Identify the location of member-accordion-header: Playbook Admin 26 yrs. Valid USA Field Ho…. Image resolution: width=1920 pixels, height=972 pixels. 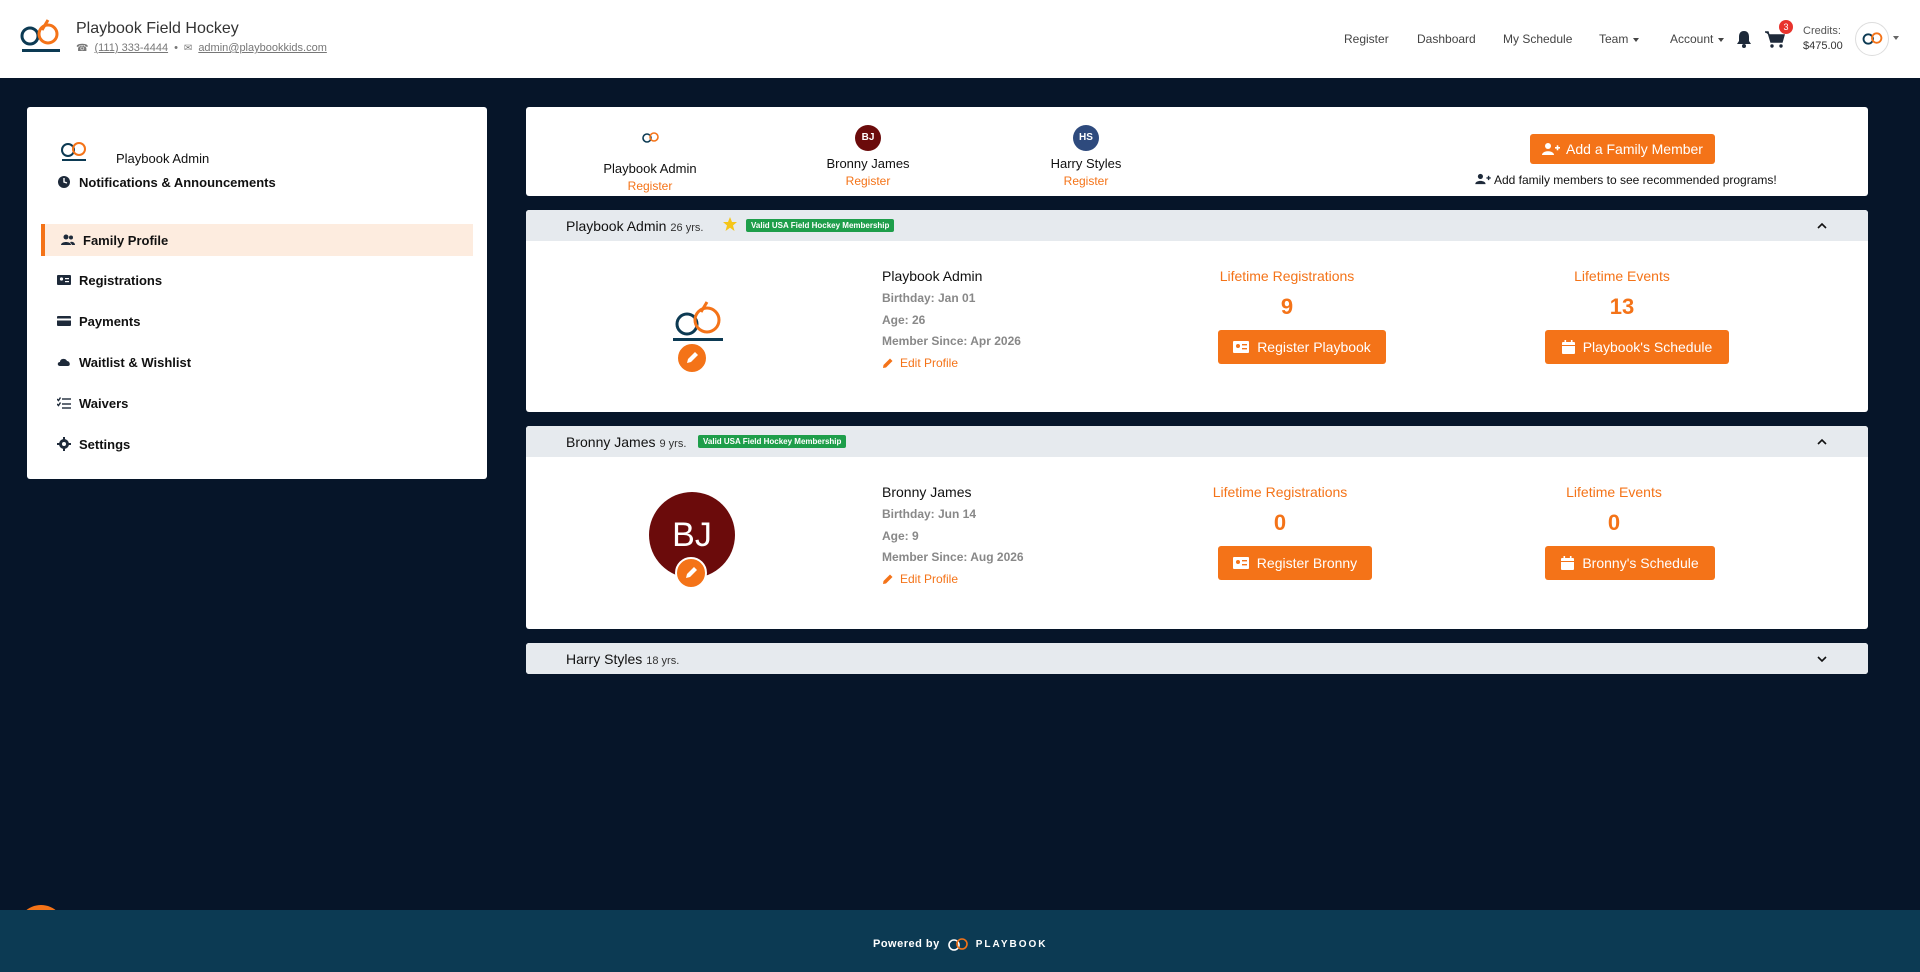
(1197, 225).